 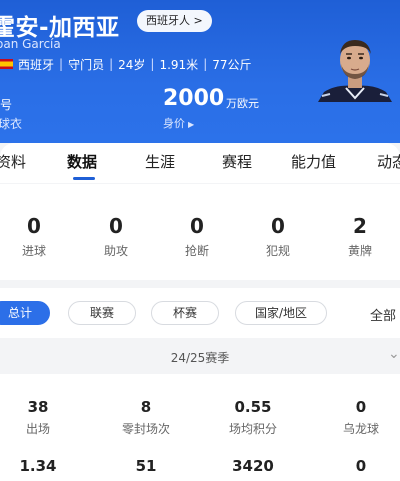 I want to click on stat-yellow-cards: 2 黄牌, so click(x=360, y=236).